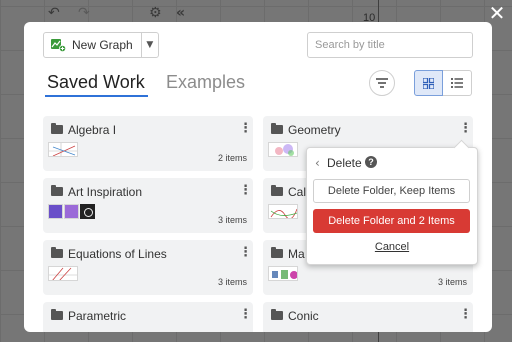 The width and height of the screenshot is (512, 342). I want to click on search-input, so click(390, 45).